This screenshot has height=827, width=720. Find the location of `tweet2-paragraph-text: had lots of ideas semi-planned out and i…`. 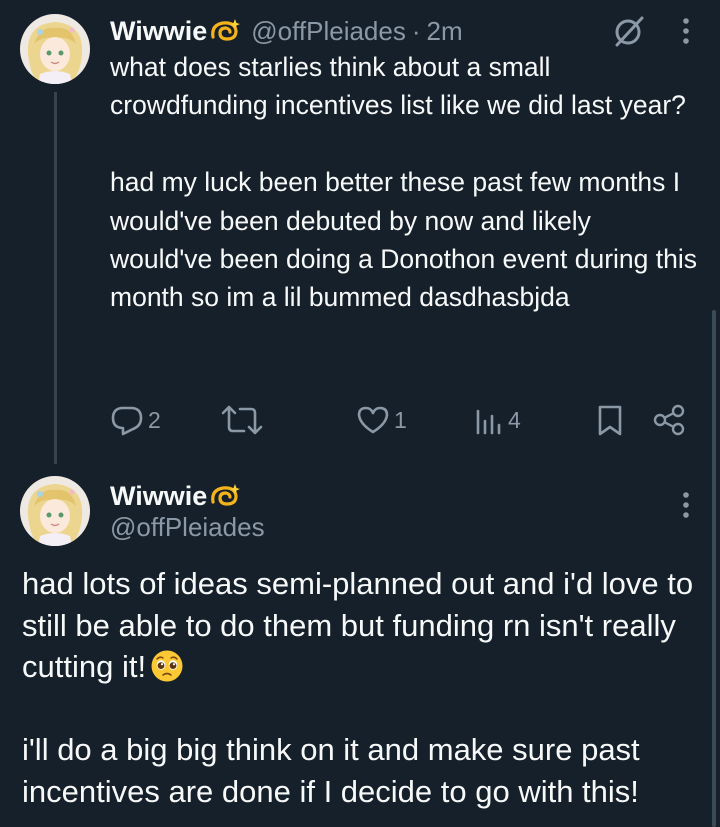

tweet2-paragraph-text: had lots of ideas semi-planned out and i… is located at coordinates (358, 625).